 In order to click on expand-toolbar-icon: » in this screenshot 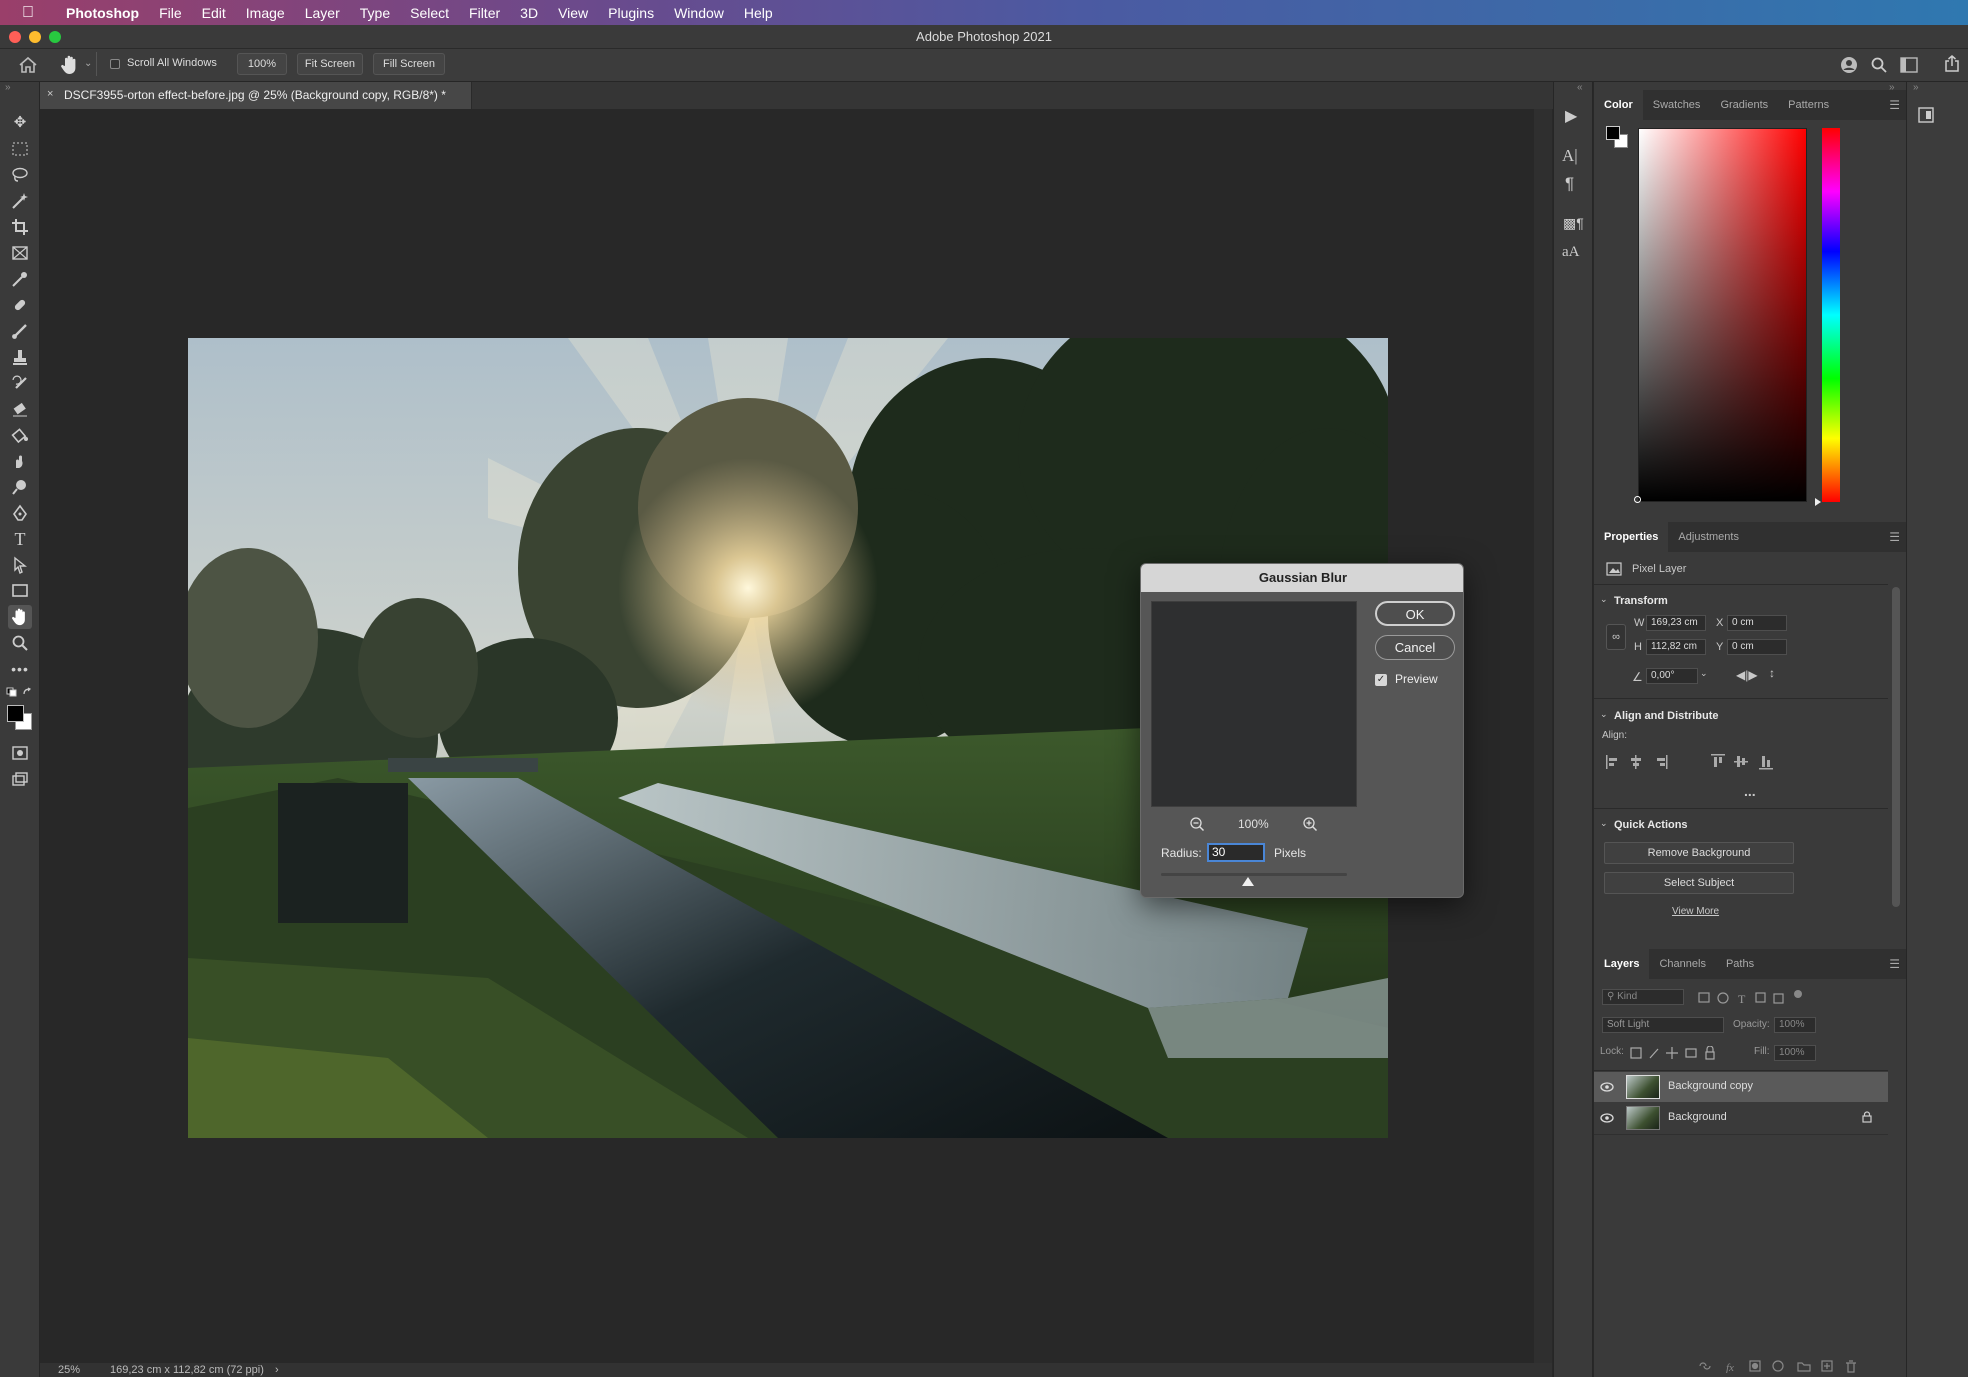, I will do `click(8, 87)`.